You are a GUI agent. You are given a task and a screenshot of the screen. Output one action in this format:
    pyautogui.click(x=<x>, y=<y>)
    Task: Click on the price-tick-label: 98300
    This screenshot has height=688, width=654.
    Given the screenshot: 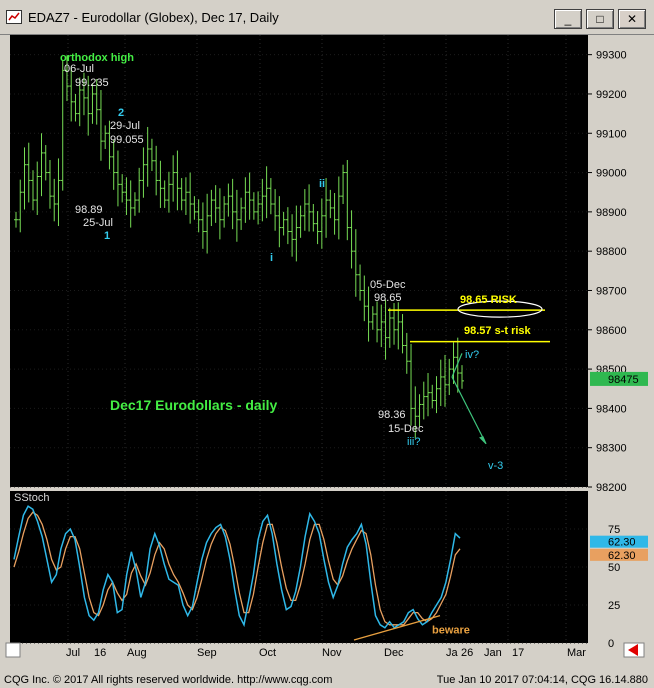 What is the action you would take?
    pyautogui.click(x=611, y=449)
    